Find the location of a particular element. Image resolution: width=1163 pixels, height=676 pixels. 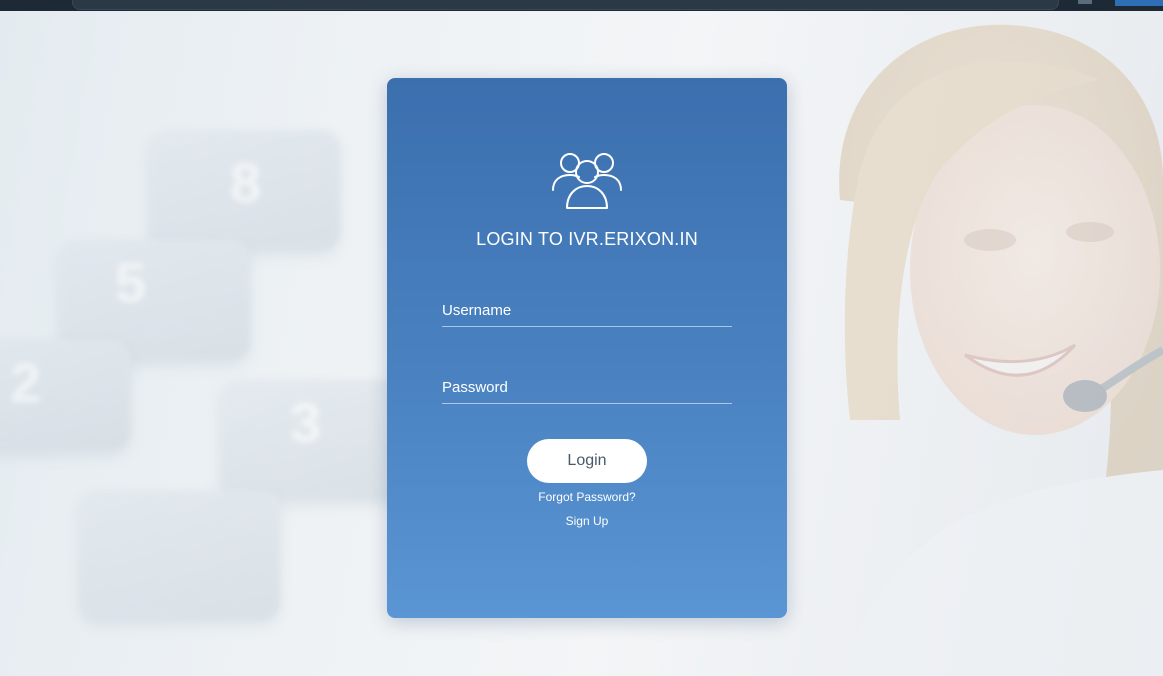

username-input is located at coordinates (587, 310).